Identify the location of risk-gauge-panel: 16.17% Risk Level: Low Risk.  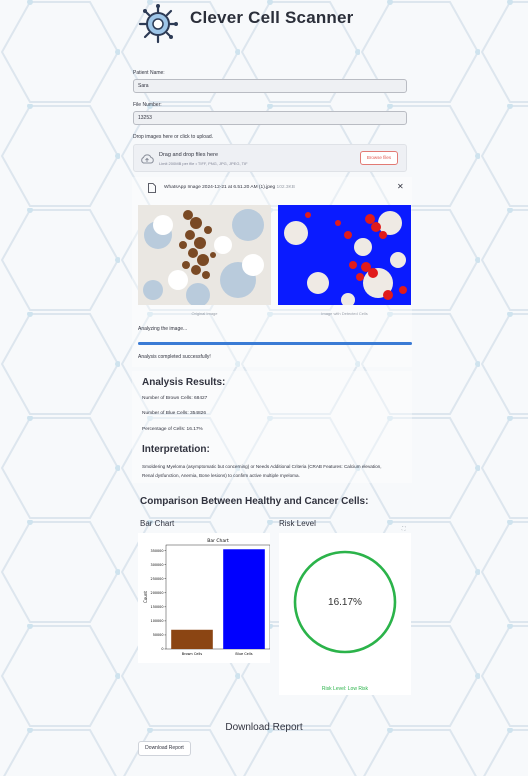
(345, 614).